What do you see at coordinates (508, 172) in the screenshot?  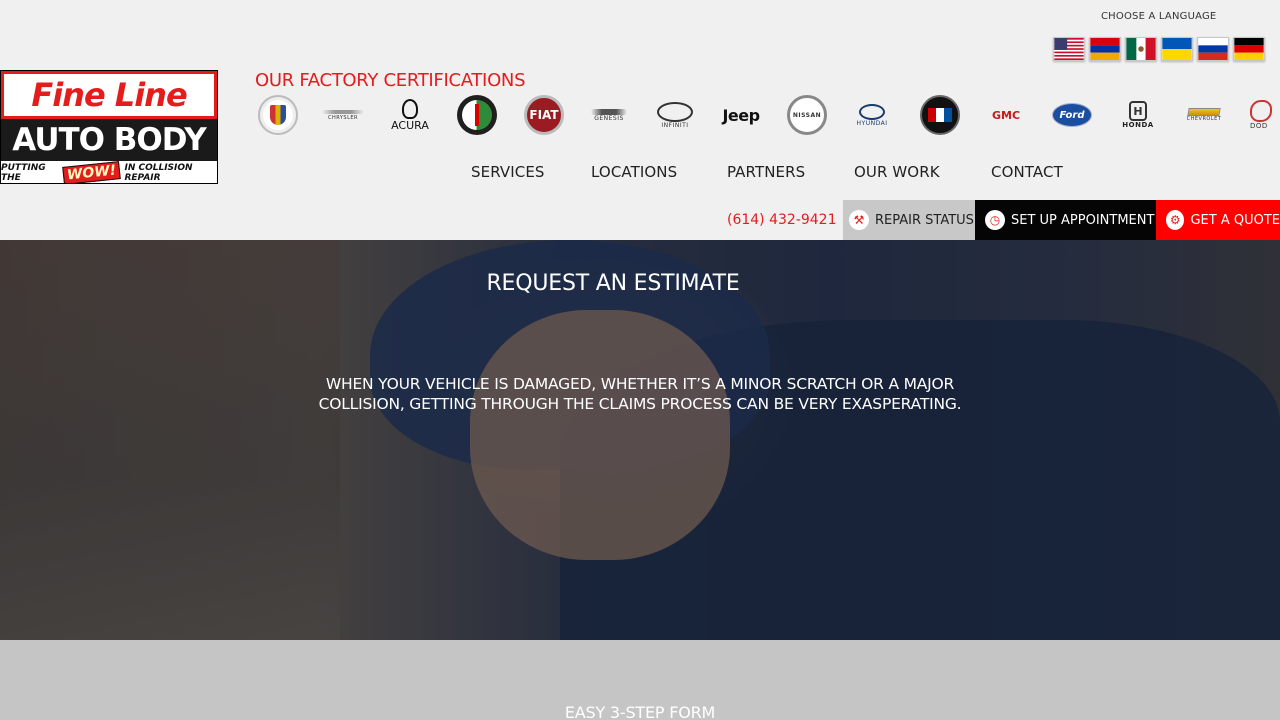 I see `nav-services: SERVICES` at bounding box center [508, 172].